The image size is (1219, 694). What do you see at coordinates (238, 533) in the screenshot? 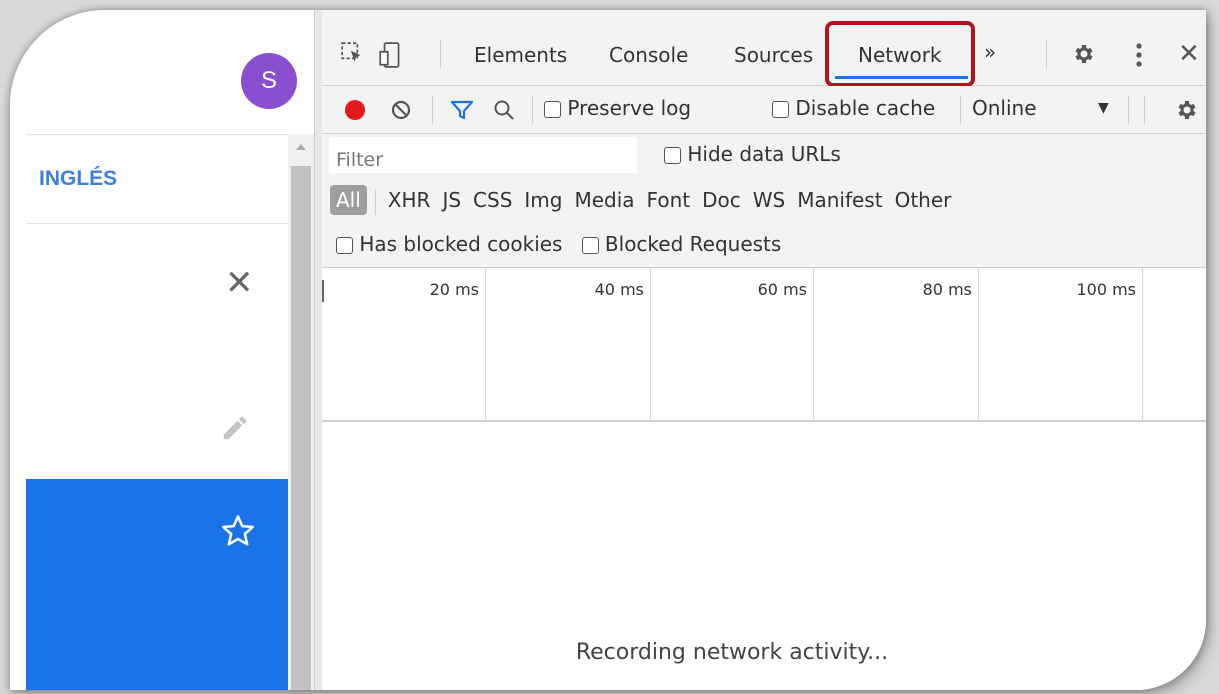
I see `star-icon` at bounding box center [238, 533].